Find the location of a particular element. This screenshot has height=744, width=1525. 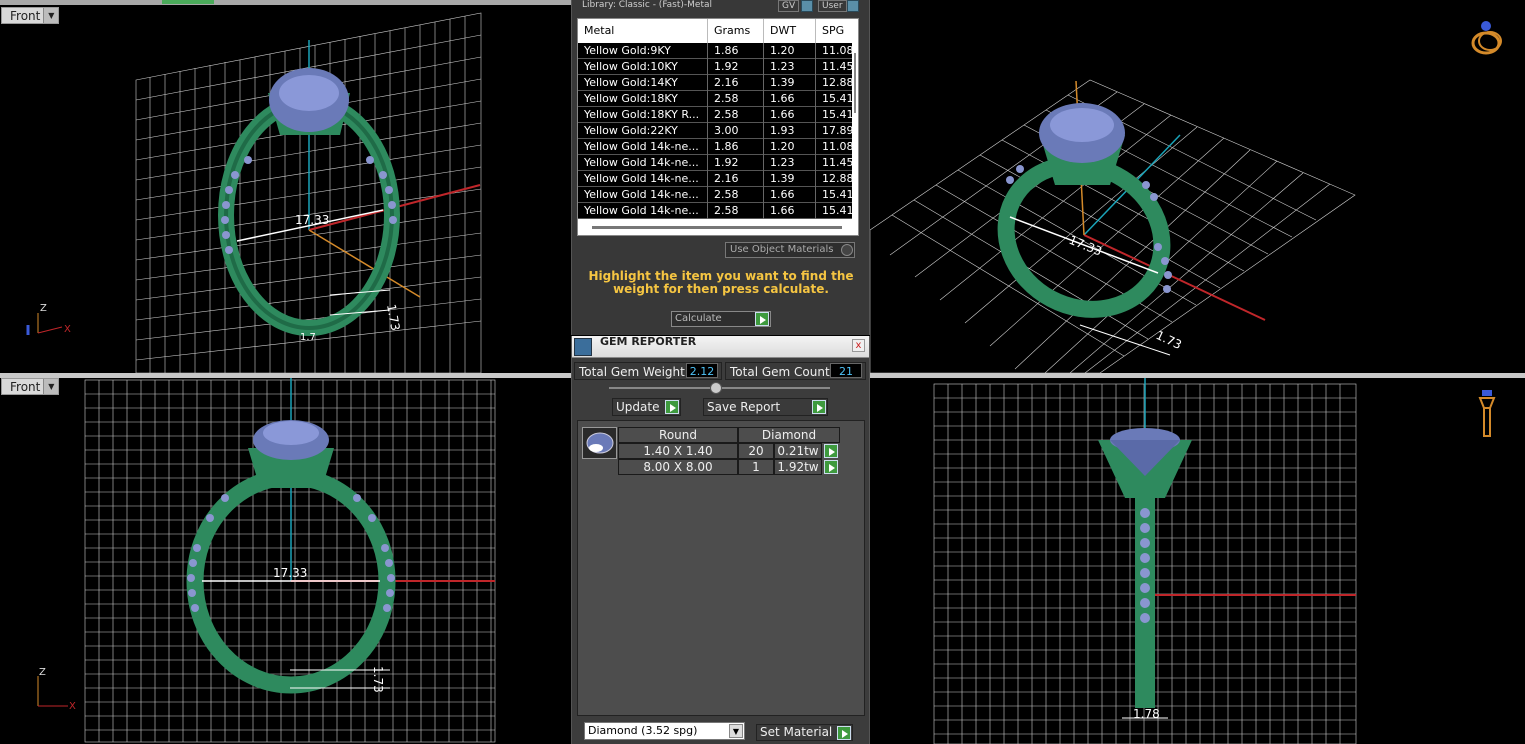

calculate-label: Calculate is located at coordinates (698, 318).